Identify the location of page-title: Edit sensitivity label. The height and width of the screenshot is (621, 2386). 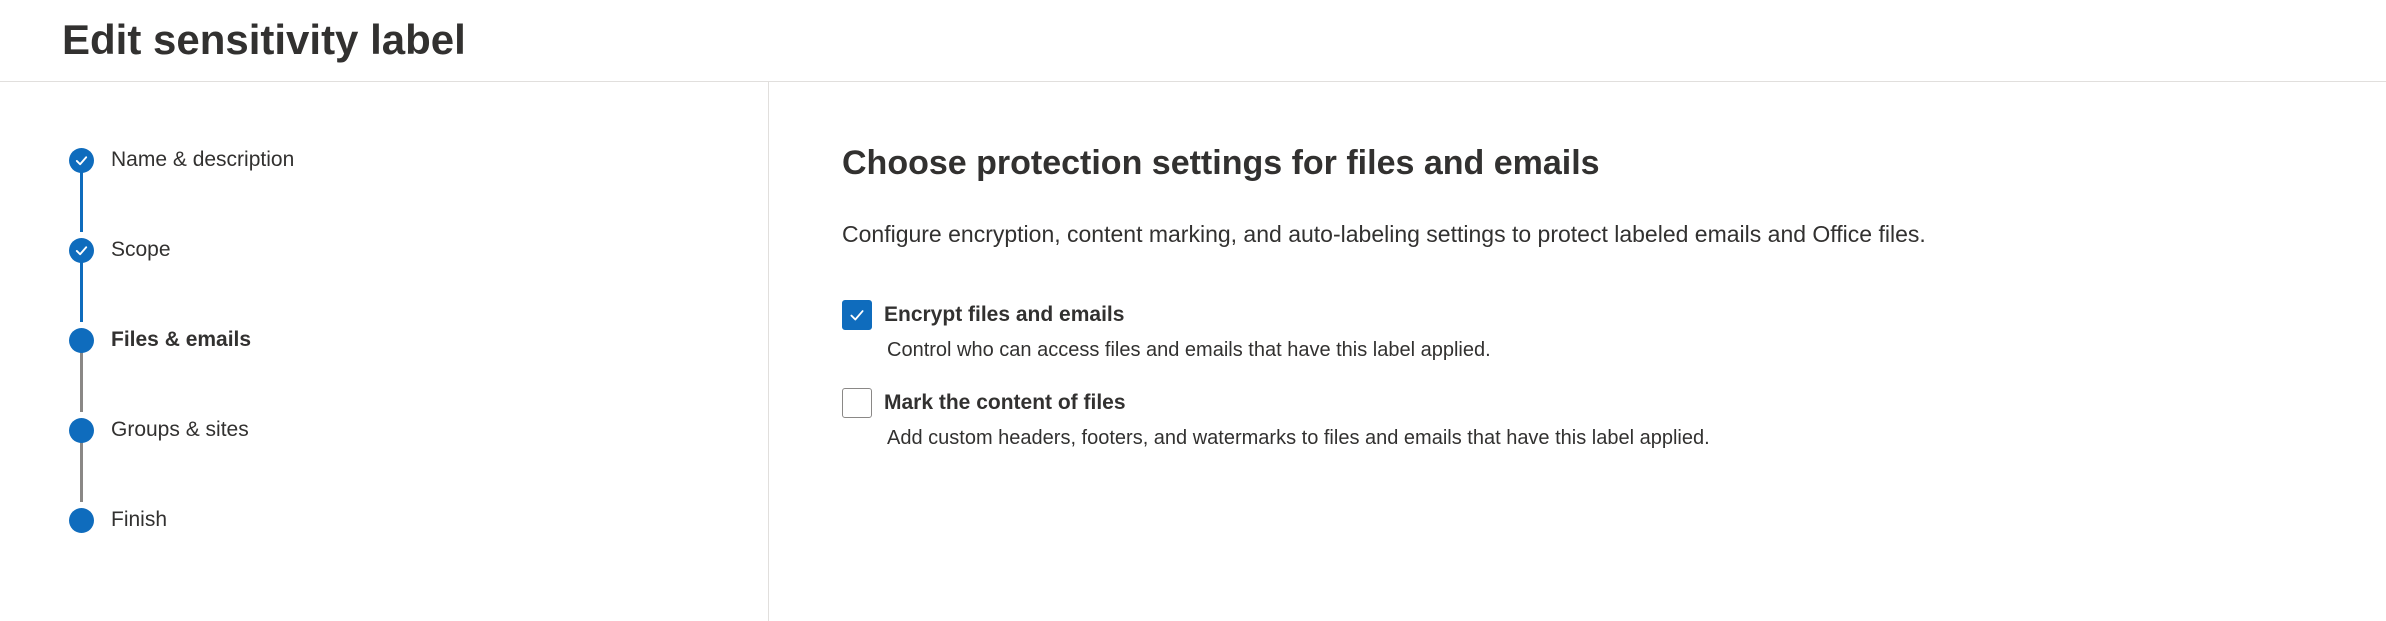
(264, 39).